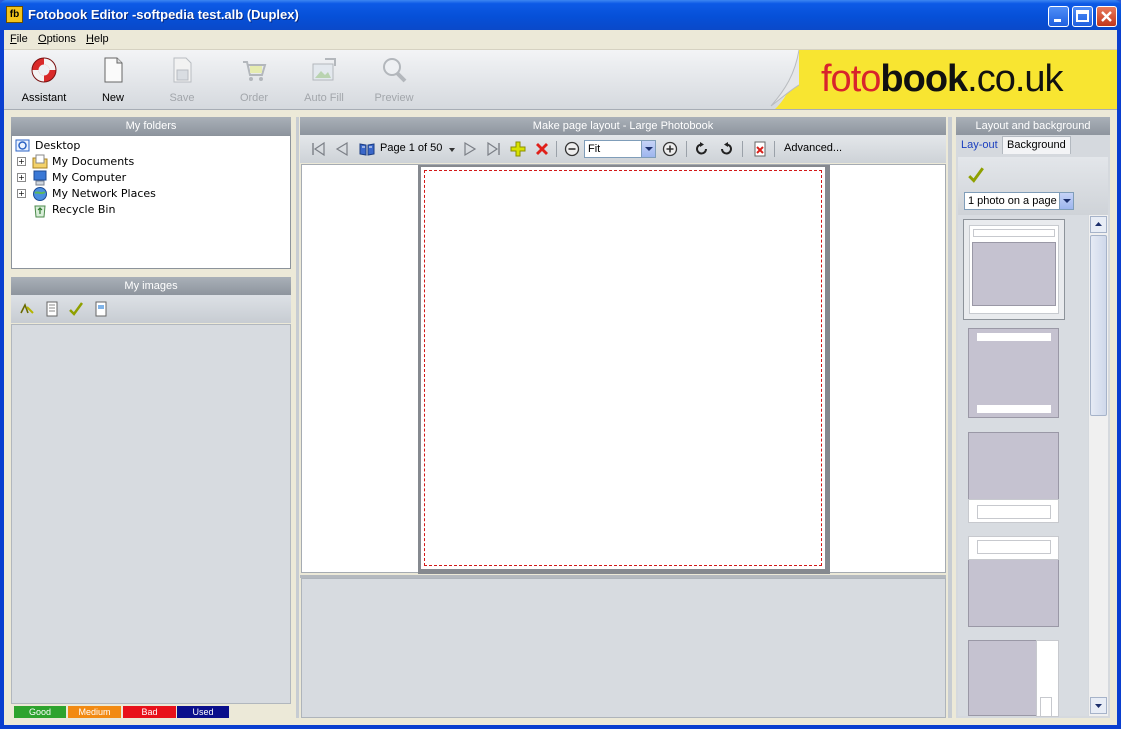  I want to click on add-page-icon, so click(518, 149).